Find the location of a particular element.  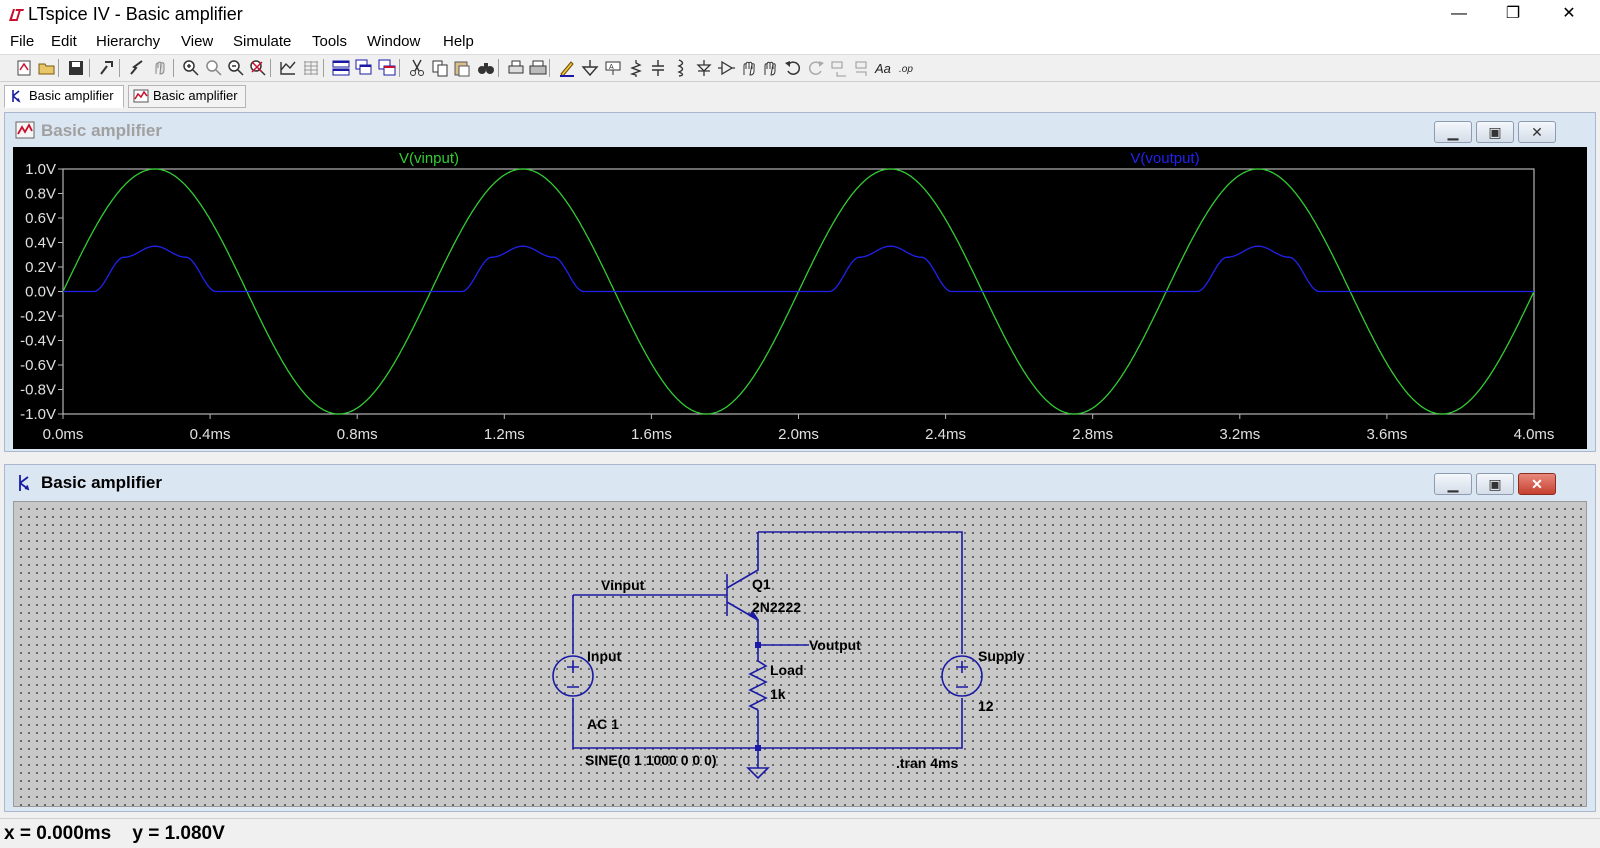

diode-icon is located at coordinates (704, 68).